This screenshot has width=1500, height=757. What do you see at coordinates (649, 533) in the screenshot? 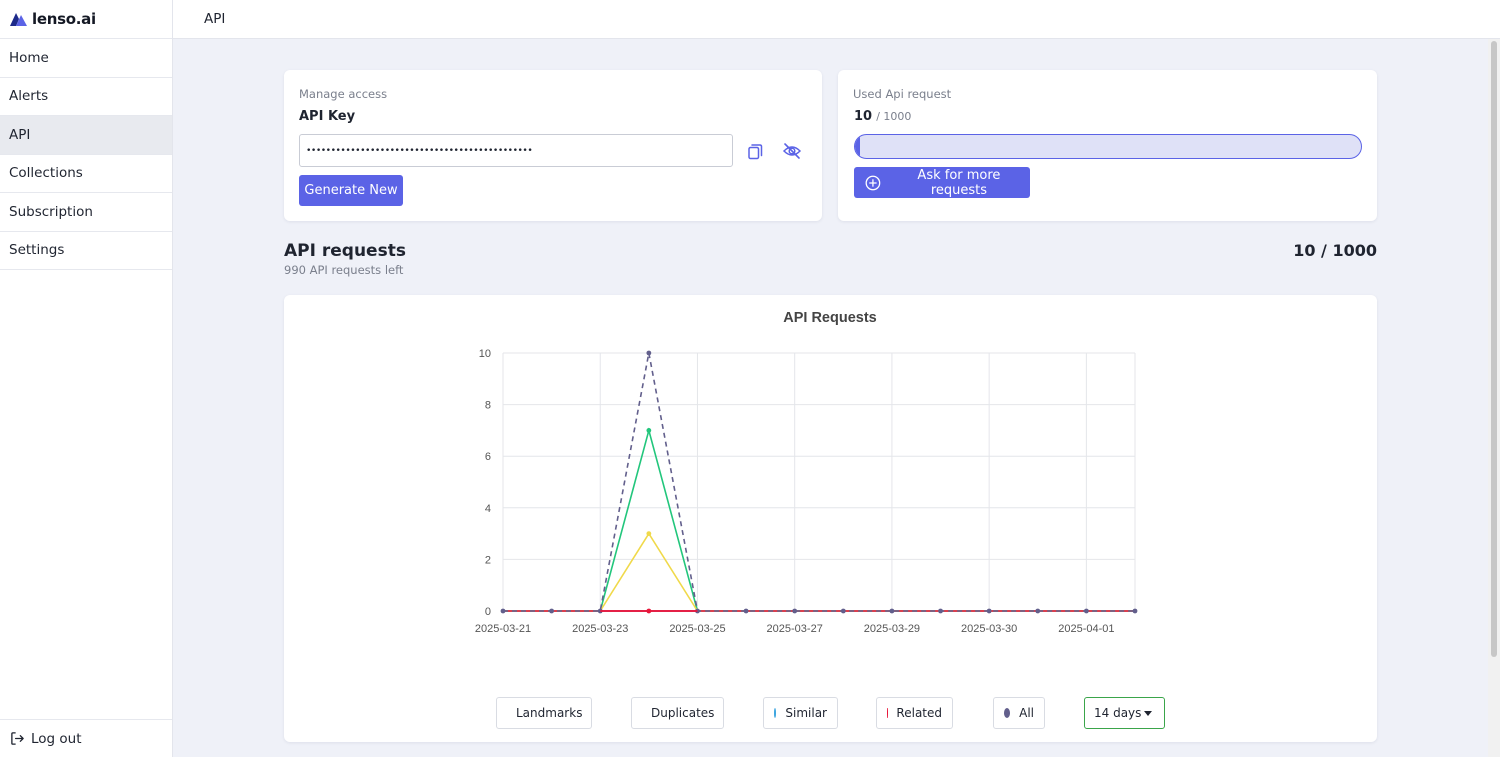
I see `point-similar` at bounding box center [649, 533].